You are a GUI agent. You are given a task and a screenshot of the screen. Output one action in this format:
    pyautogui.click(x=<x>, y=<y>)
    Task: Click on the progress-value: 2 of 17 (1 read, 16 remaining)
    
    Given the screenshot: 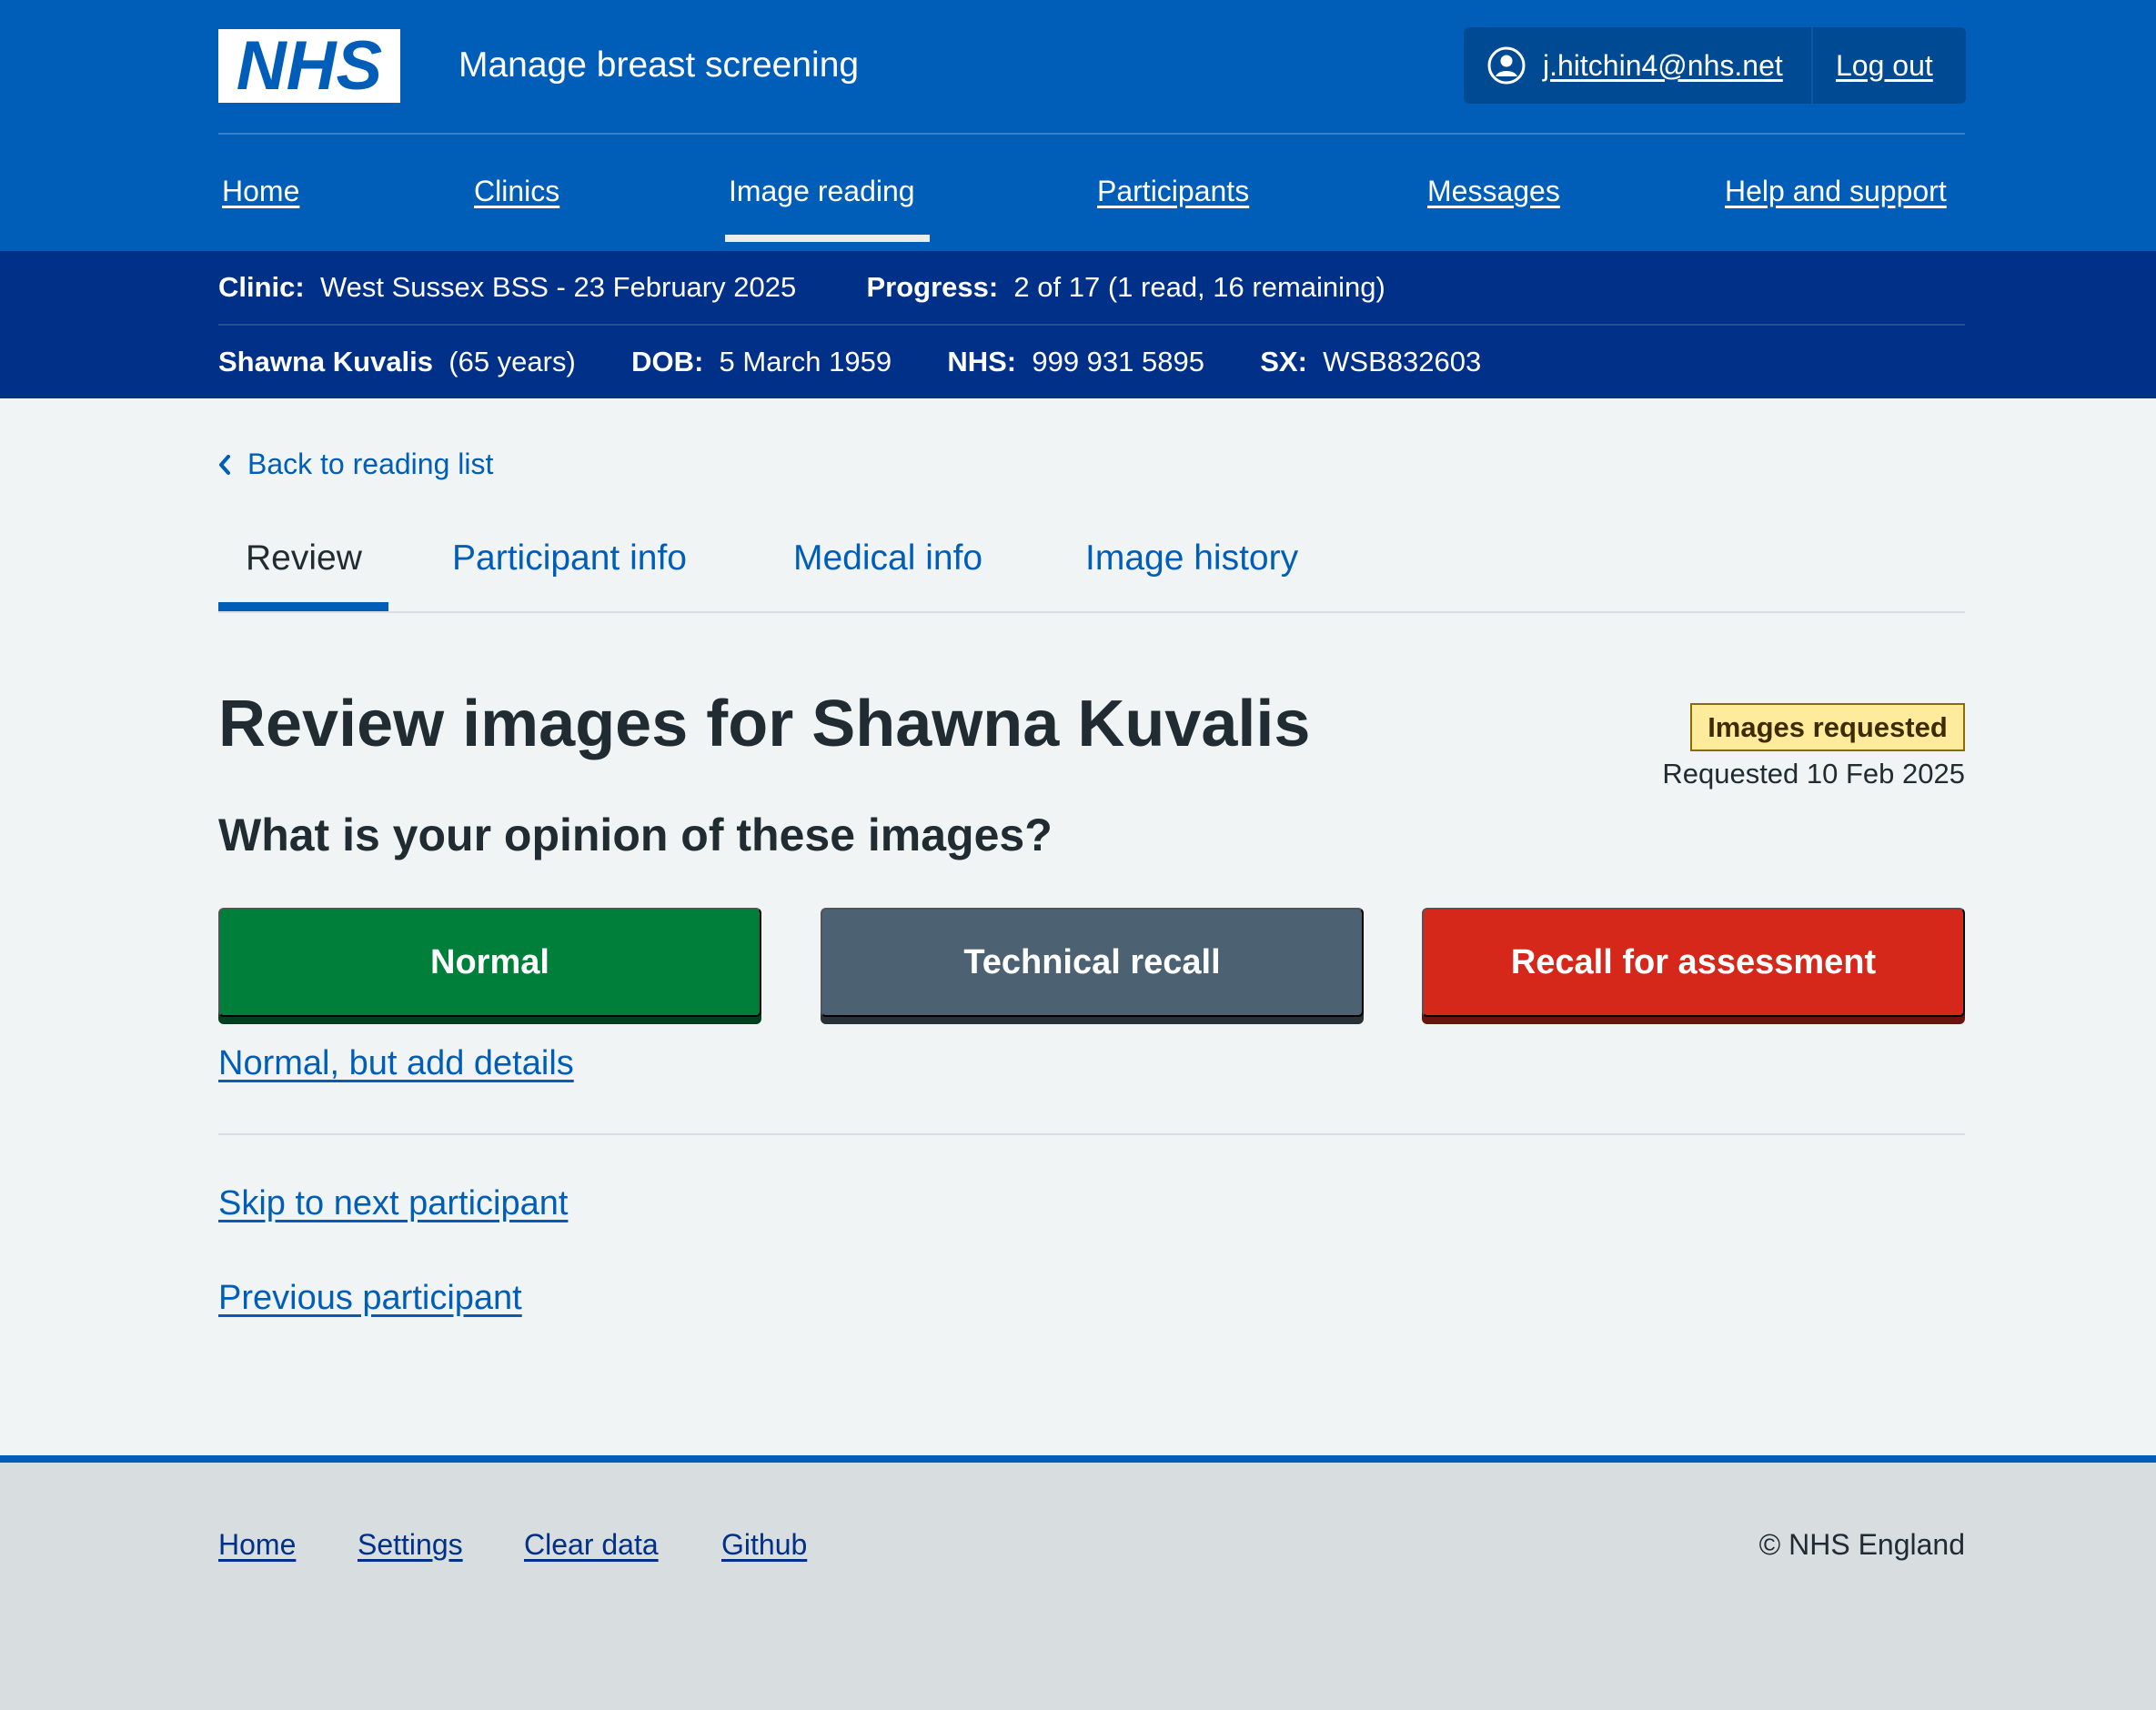 What is the action you would take?
    pyautogui.click(x=1199, y=287)
    